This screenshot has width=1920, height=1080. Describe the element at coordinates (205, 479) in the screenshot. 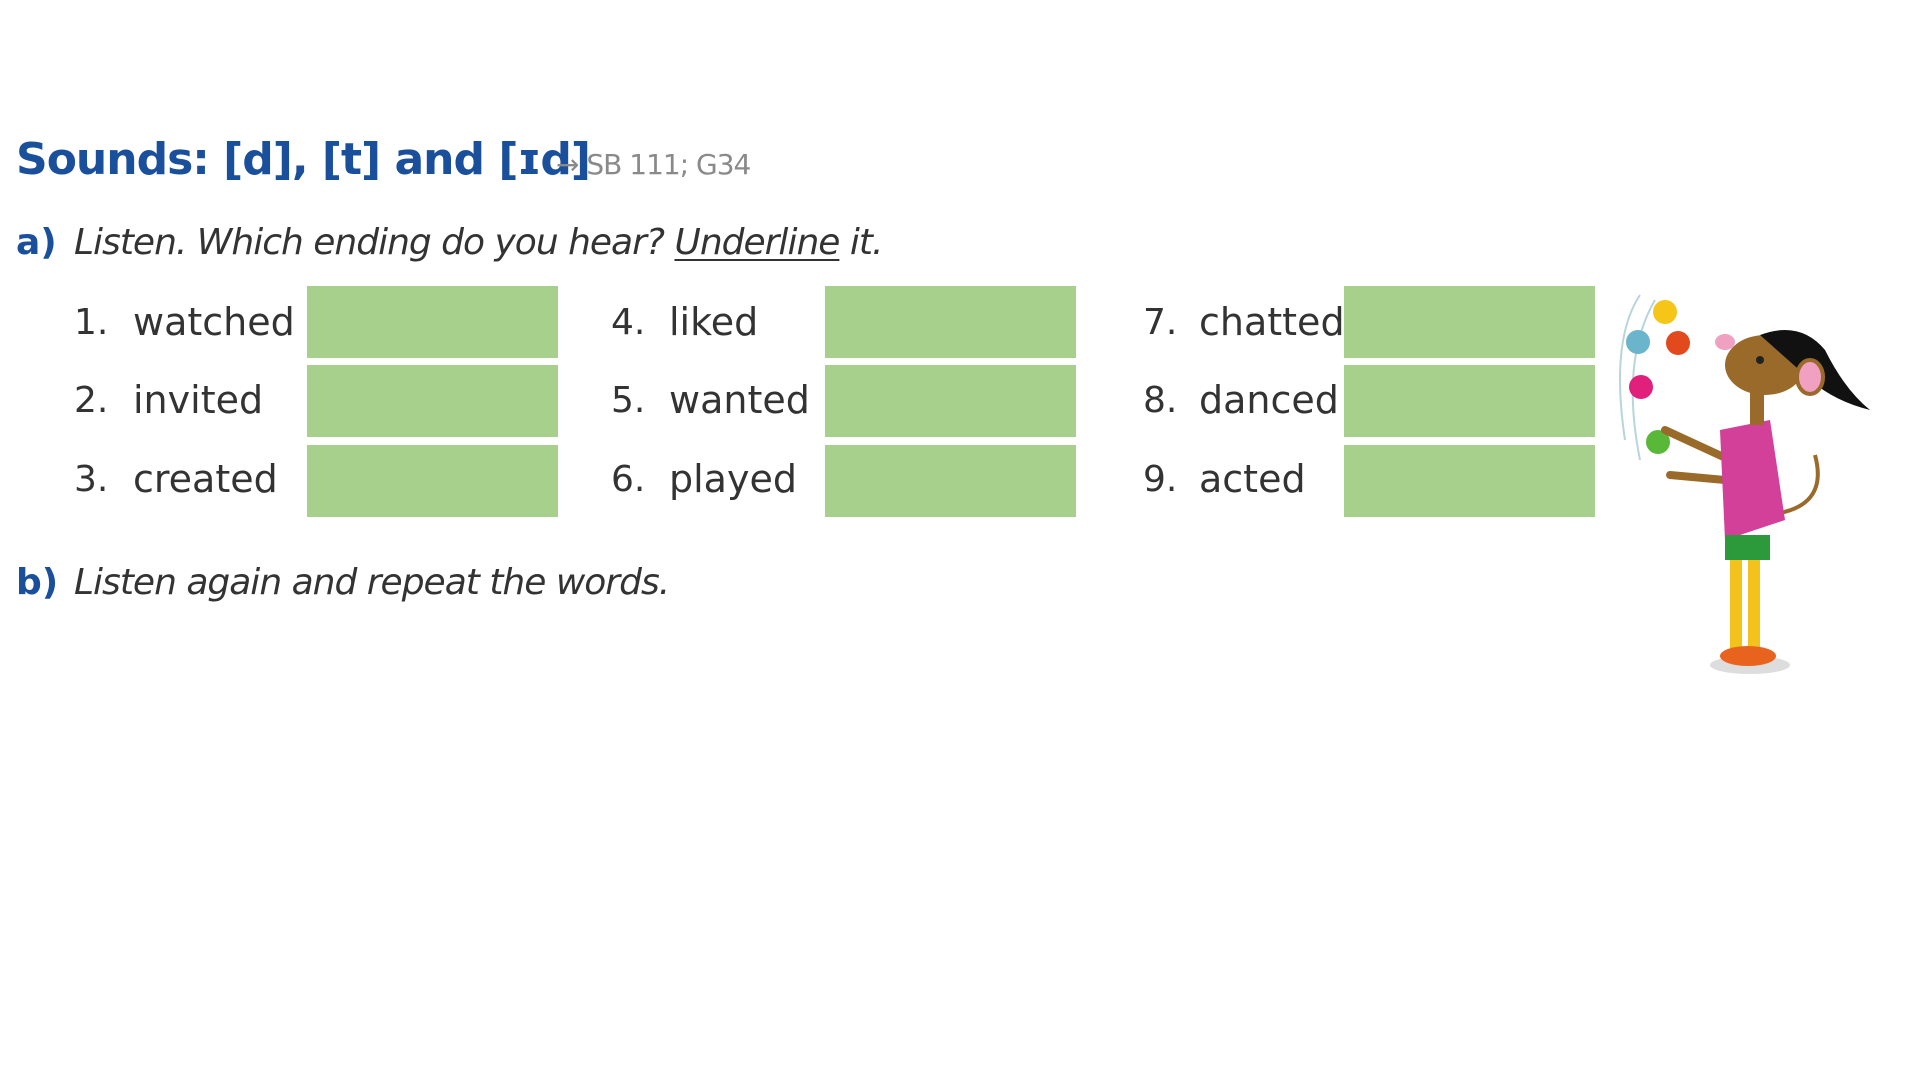

I see `item-word: created` at that location.